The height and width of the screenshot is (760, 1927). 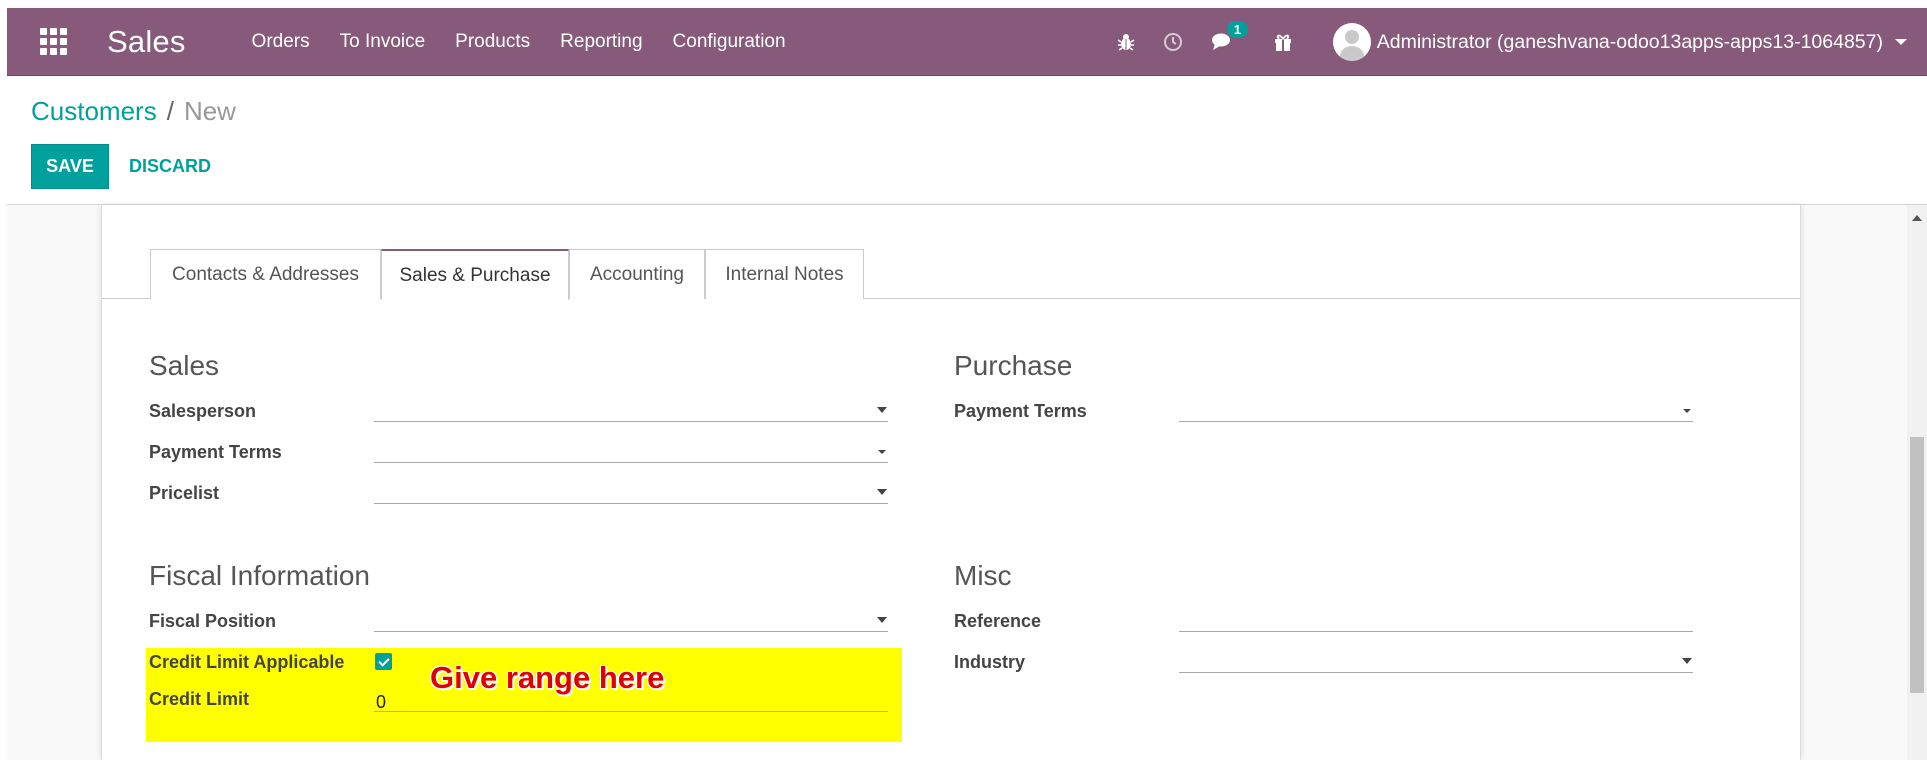 What do you see at coordinates (983, 575) in the screenshot?
I see `misc-section-title: Misc` at bounding box center [983, 575].